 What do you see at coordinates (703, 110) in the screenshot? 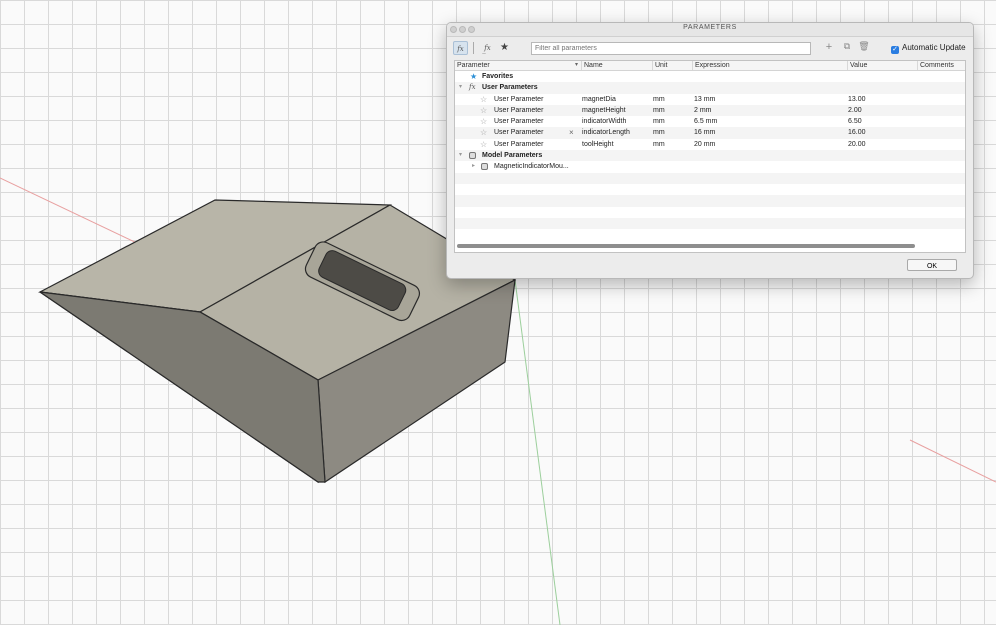
I see `cell-expression: 2 mm` at bounding box center [703, 110].